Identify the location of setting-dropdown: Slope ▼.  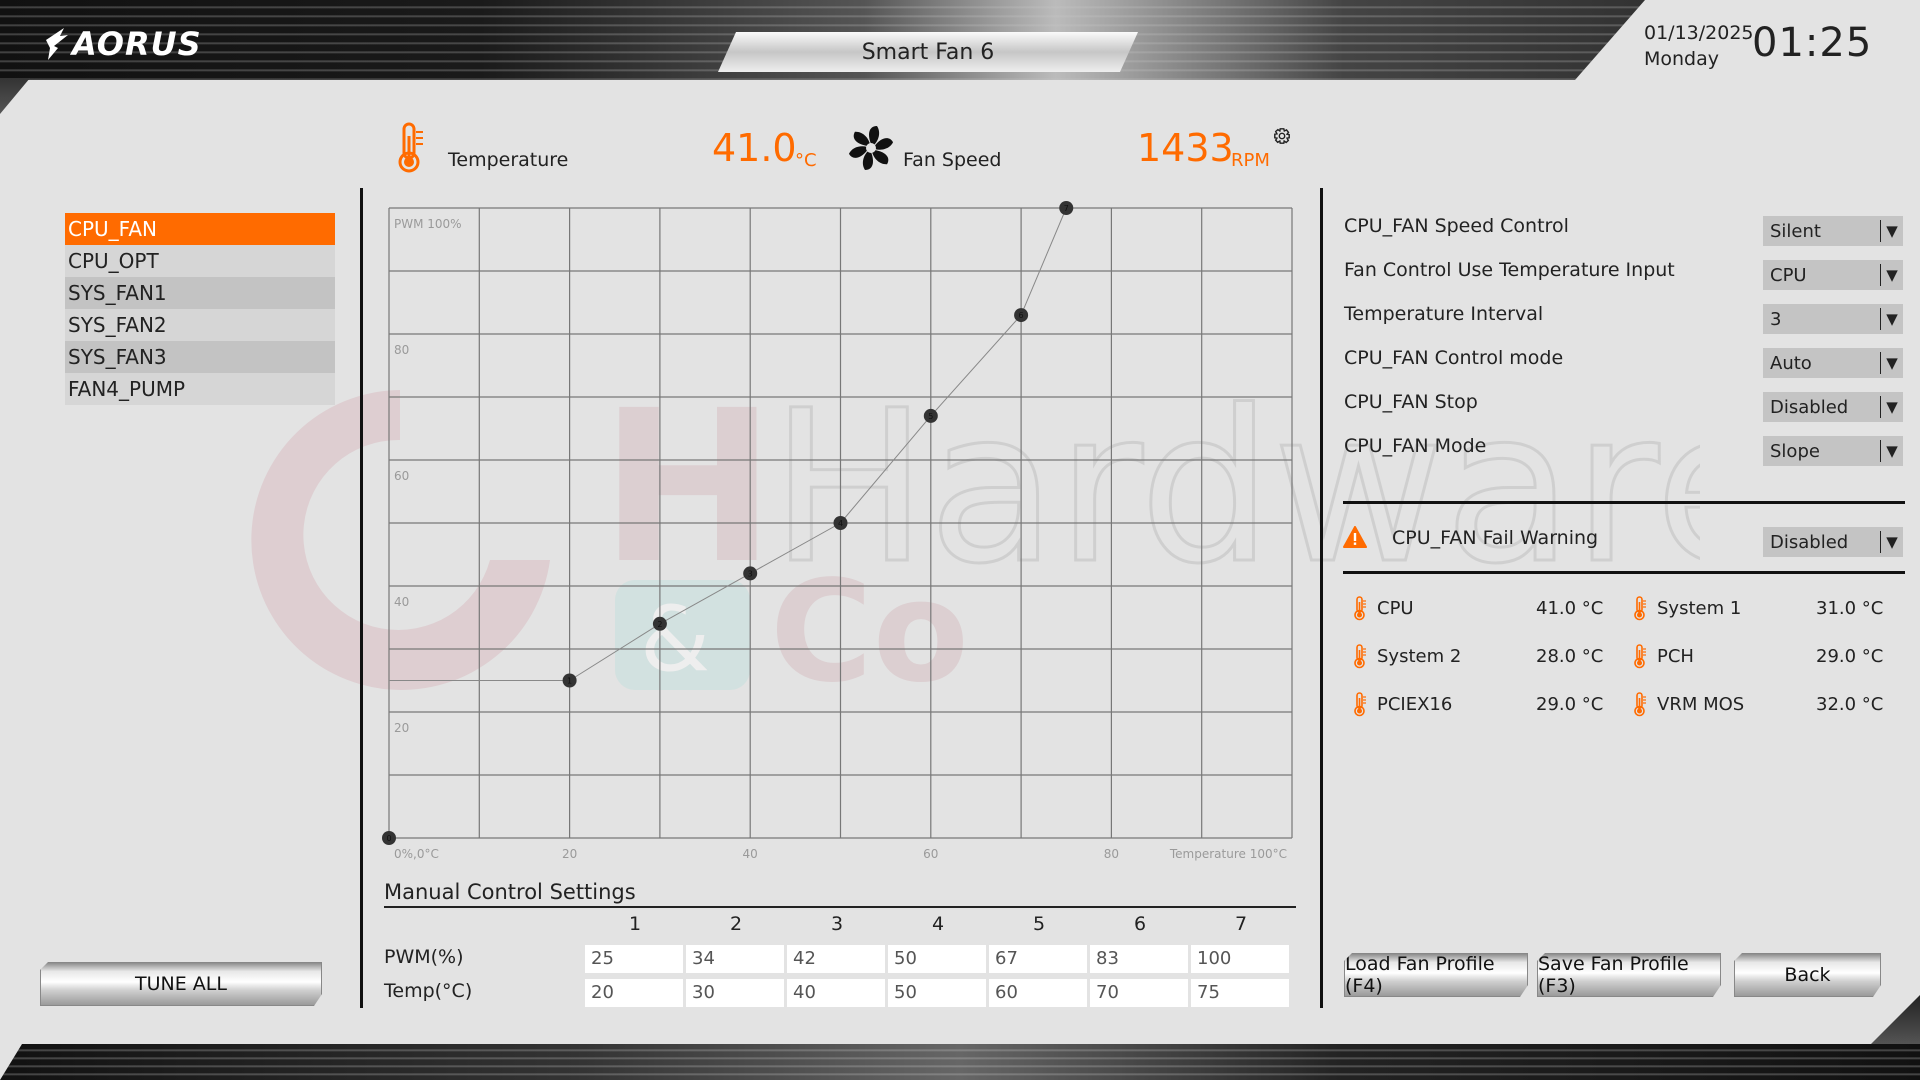
(1833, 451).